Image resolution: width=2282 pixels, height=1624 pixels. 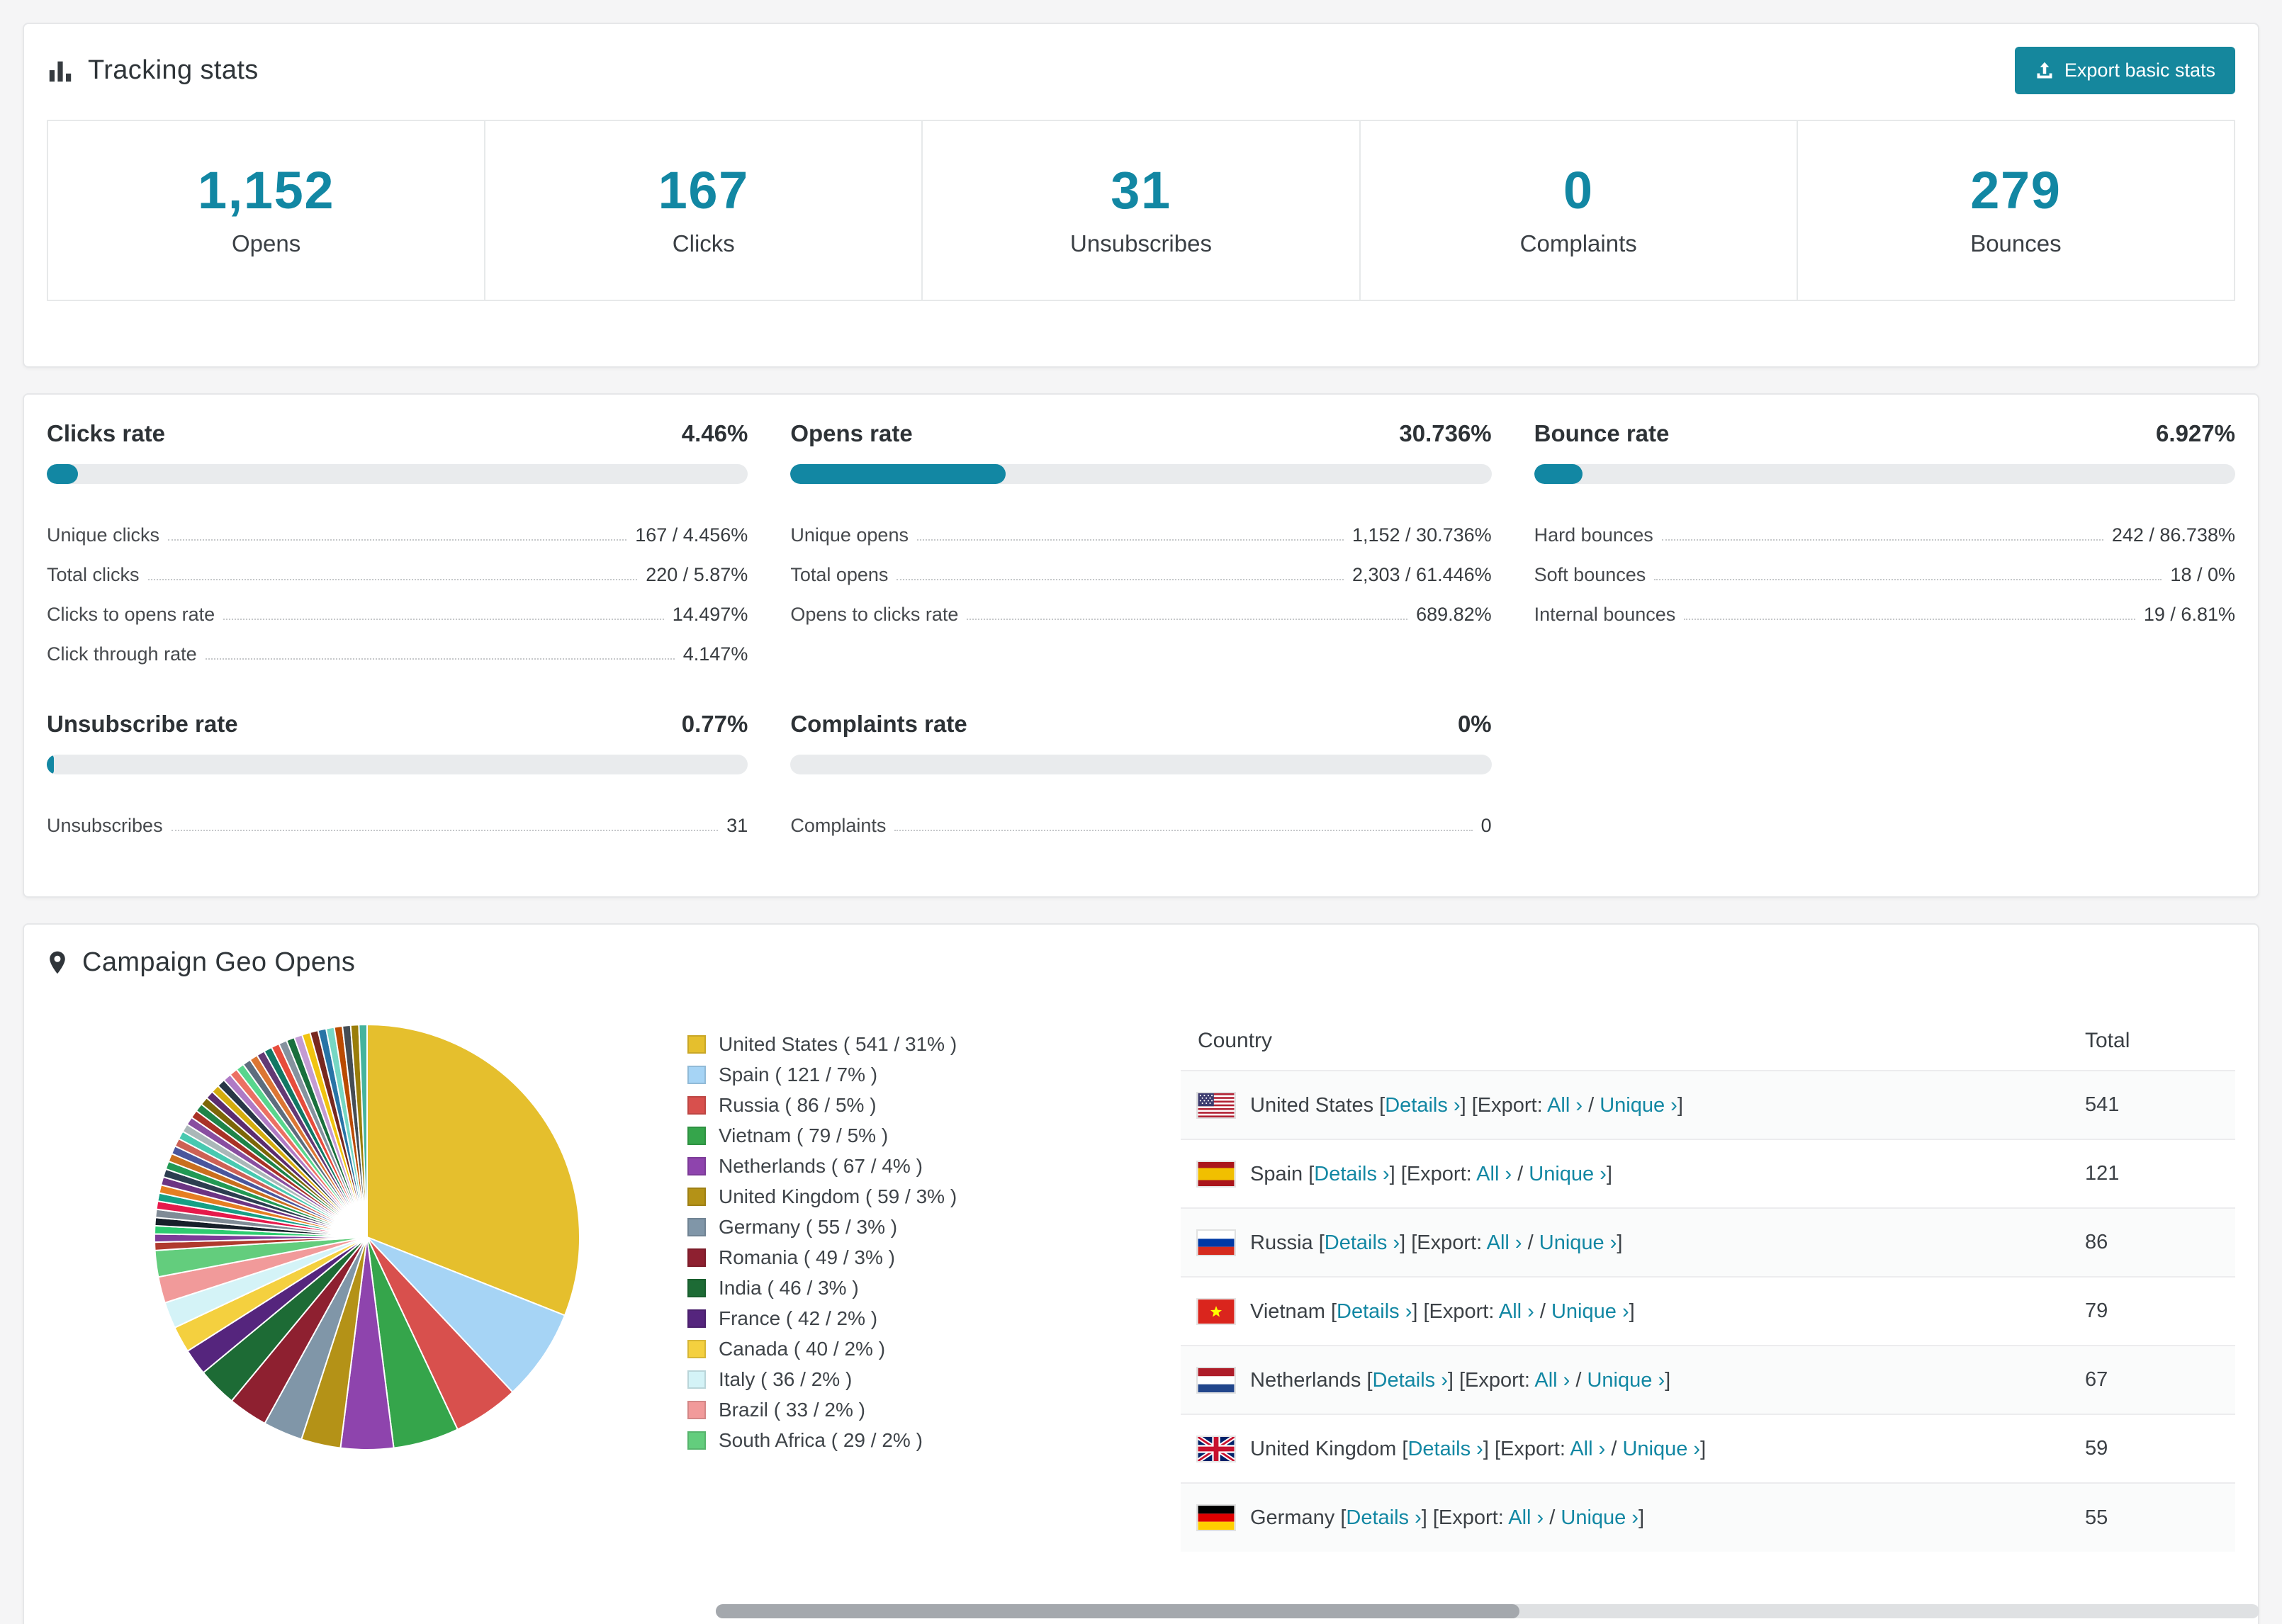 What do you see at coordinates (934, 1136) in the screenshot?
I see `legend-item-vietnam: Vietnam ( 79 / 5% )` at bounding box center [934, 1136].